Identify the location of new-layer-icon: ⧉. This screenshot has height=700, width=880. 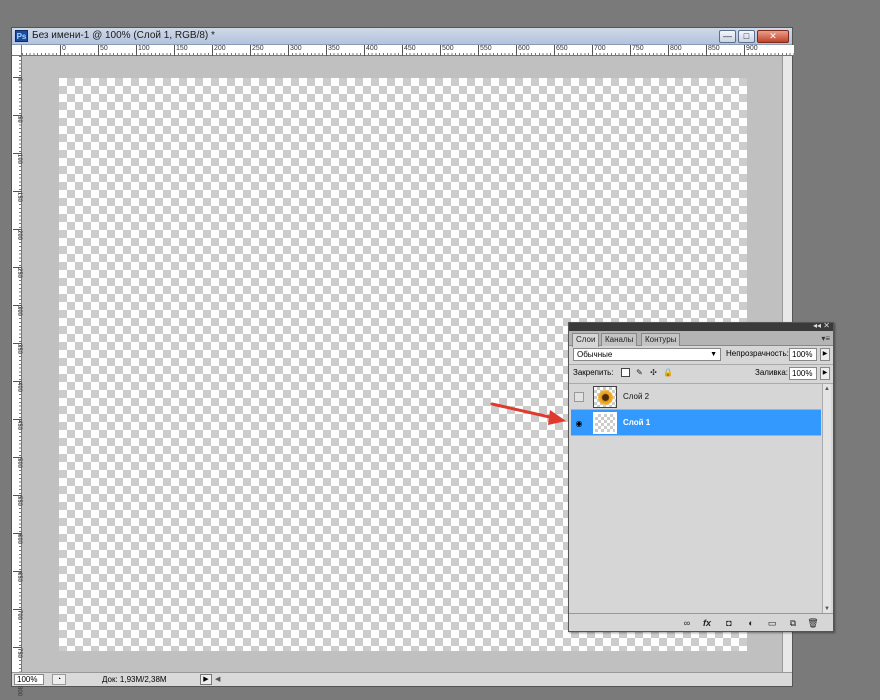
(793, 623).